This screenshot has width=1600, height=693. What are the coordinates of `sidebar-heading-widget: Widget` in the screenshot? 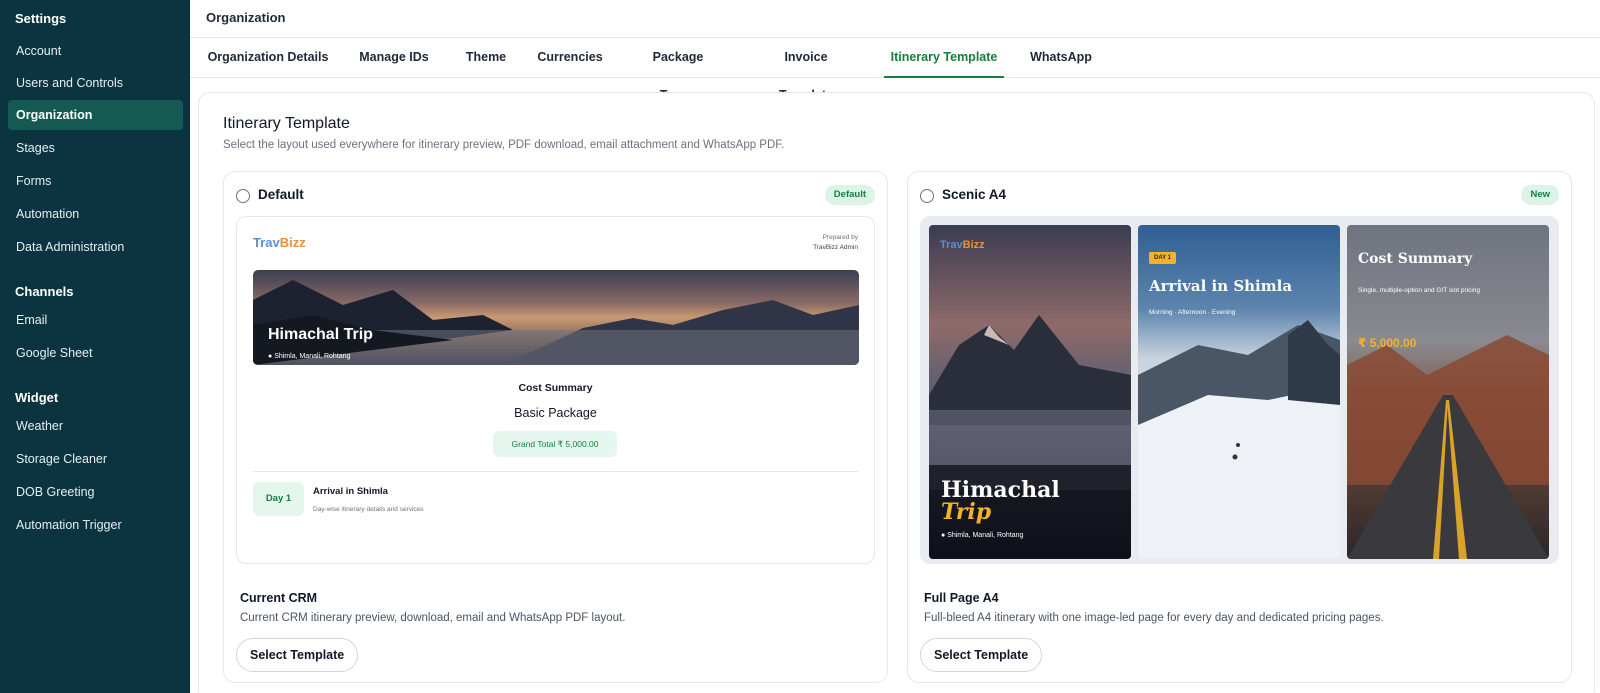 It's located at (37, 397).